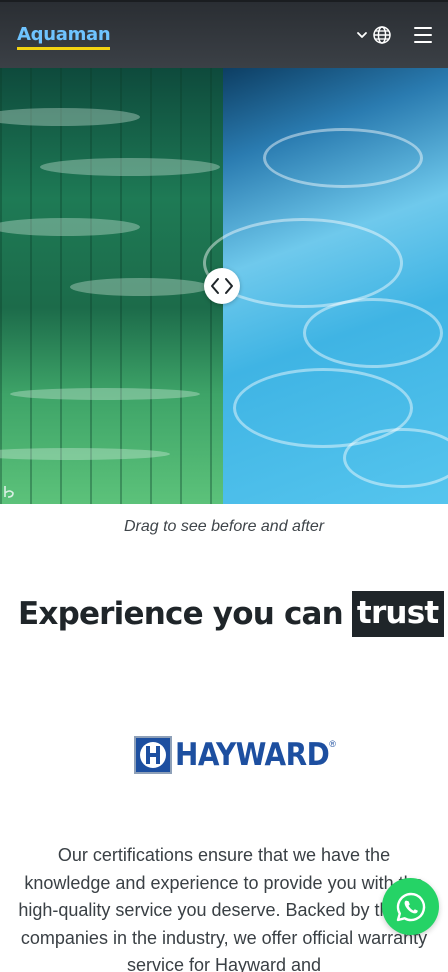 The image size is (448, 972). I want to click on site-header: Aquaman, so click(224, 34).